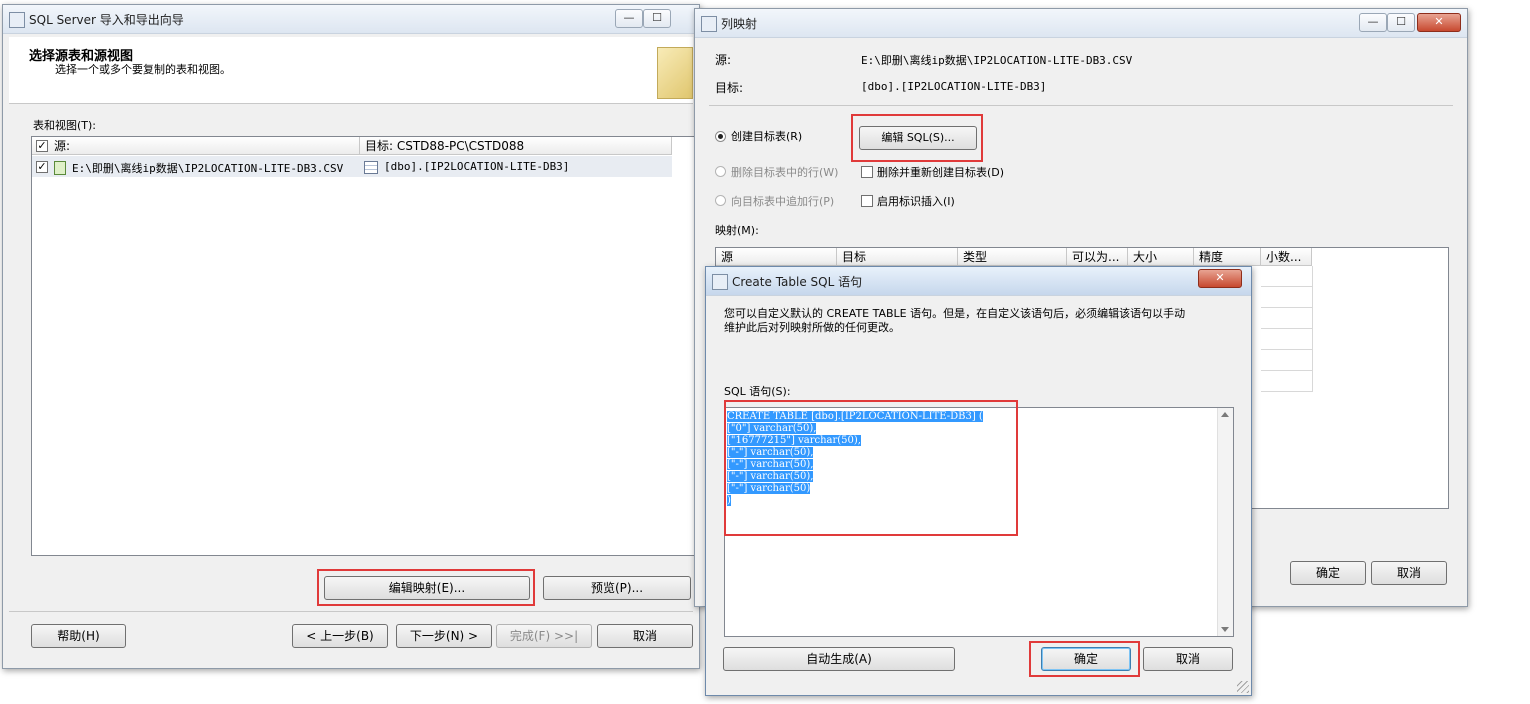  Describe the element at coordinates (477, 166) in the screenshot. I see `row-target: [dbo].[IP2LOCATION-LITE-DB3]` at that location.